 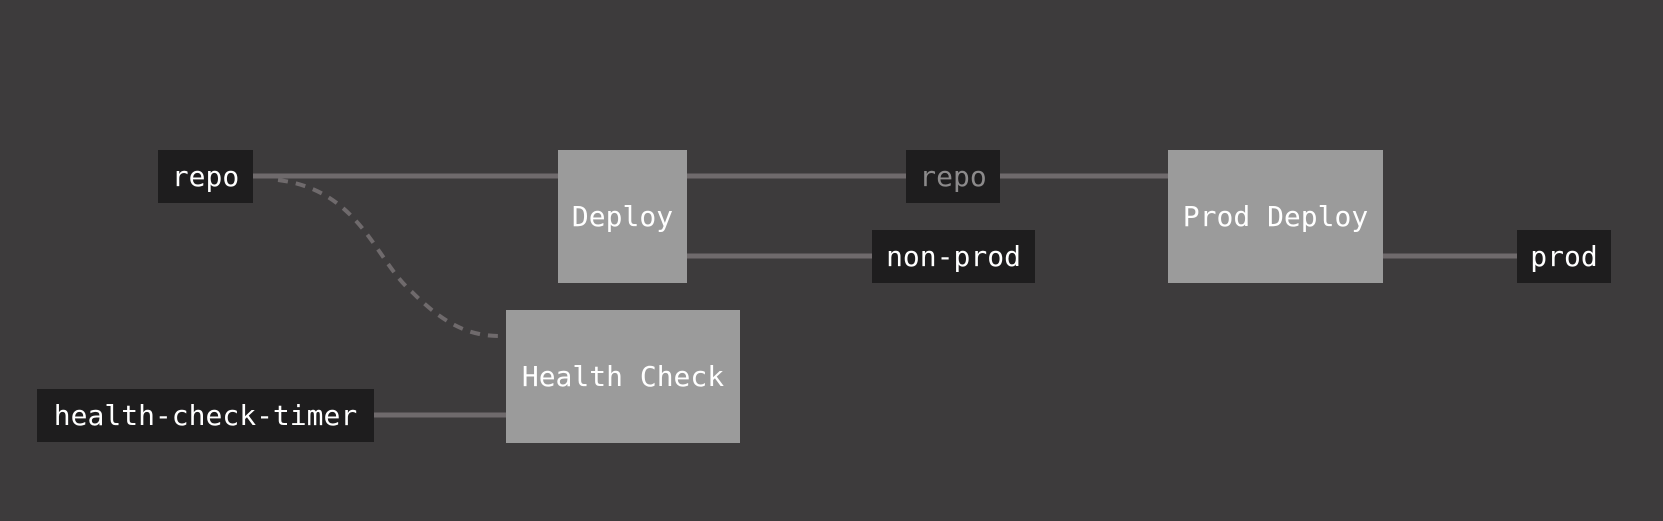 I want to click on job-health-check-label: Health Check, so click(x=623, y=376).